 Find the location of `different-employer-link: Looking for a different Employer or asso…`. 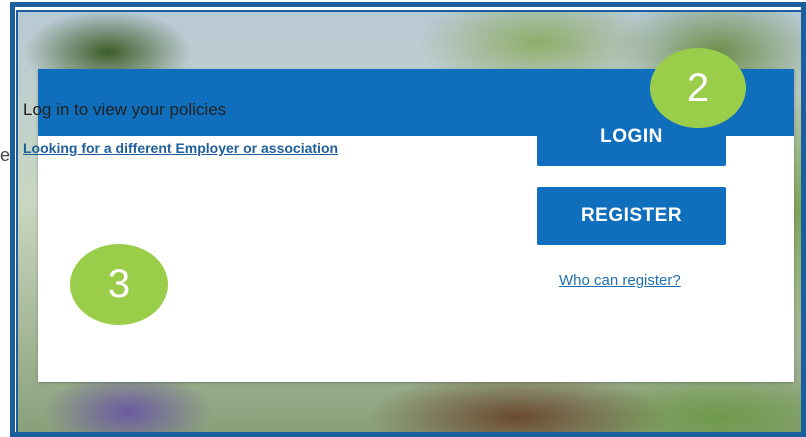

different-employer-link: Looking for a different Employer or asso… is located at coordinates (180, 148).